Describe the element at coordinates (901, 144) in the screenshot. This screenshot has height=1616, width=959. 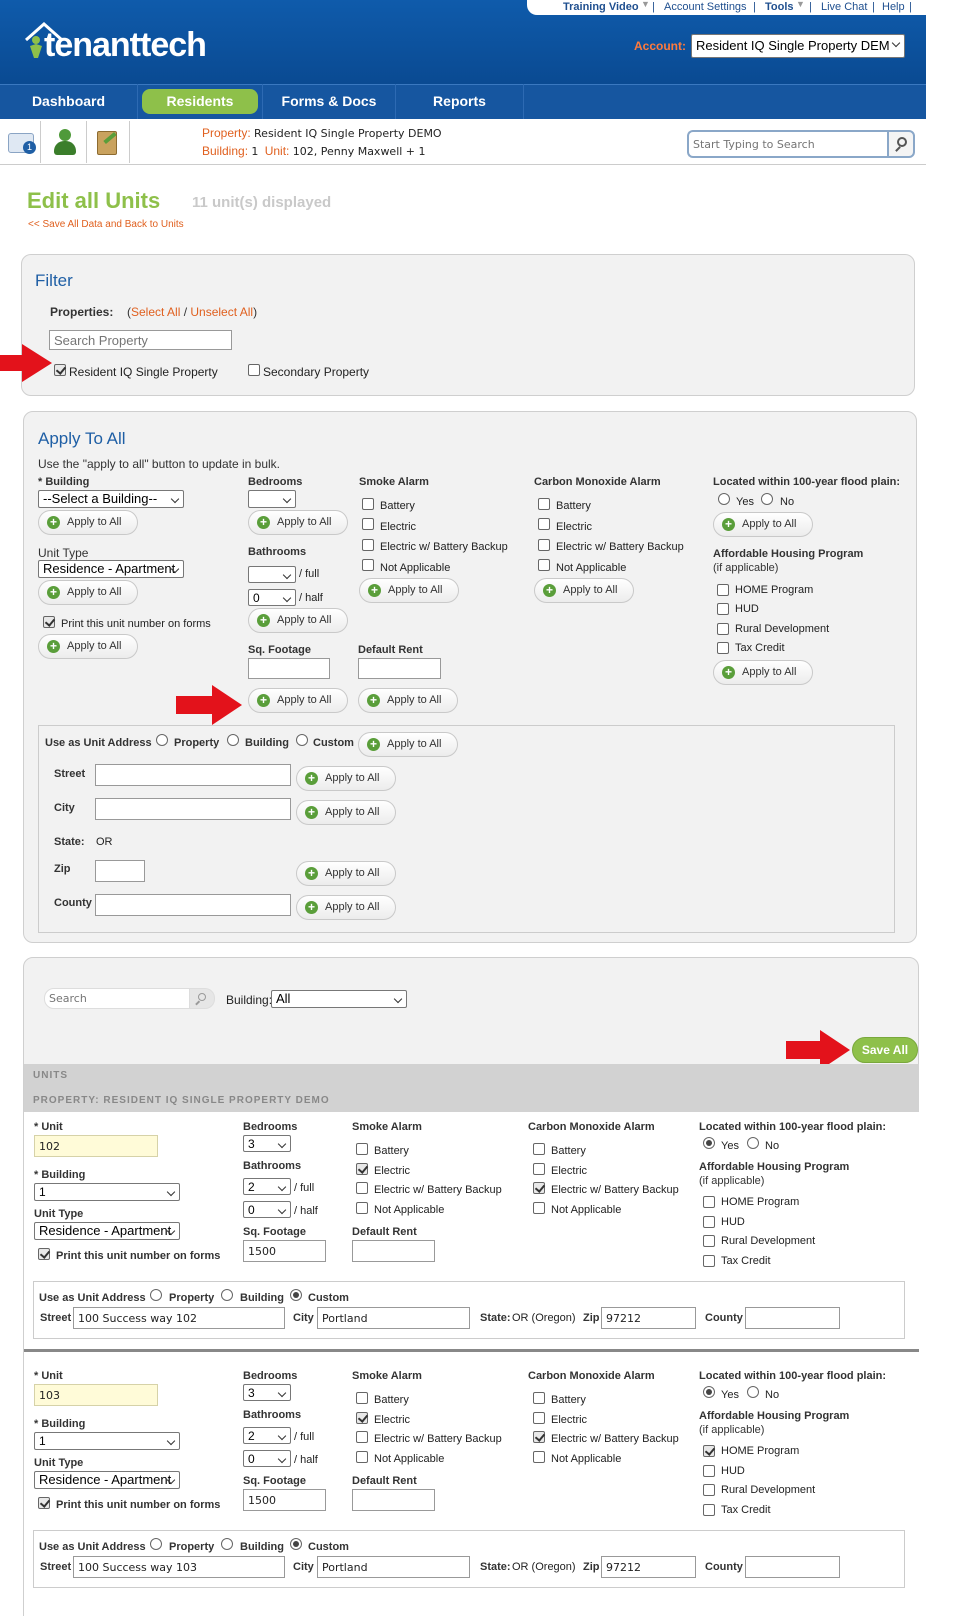
I see `search-icon` at that location.